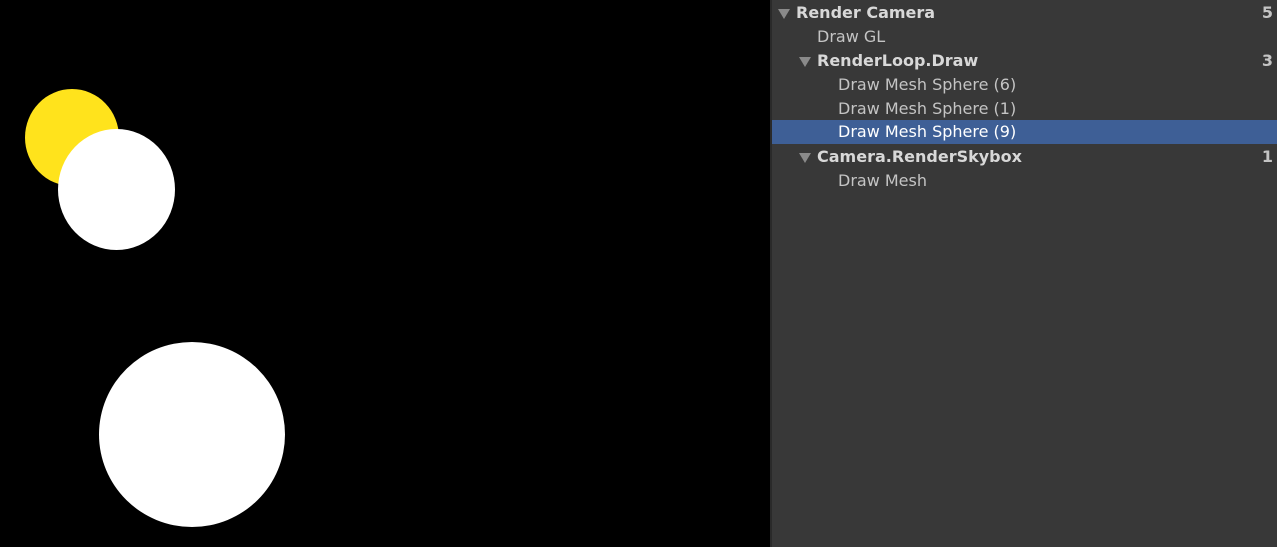  I want to click on tree-row-label: Draw Mesh Sphere (6), so click(927, 84).